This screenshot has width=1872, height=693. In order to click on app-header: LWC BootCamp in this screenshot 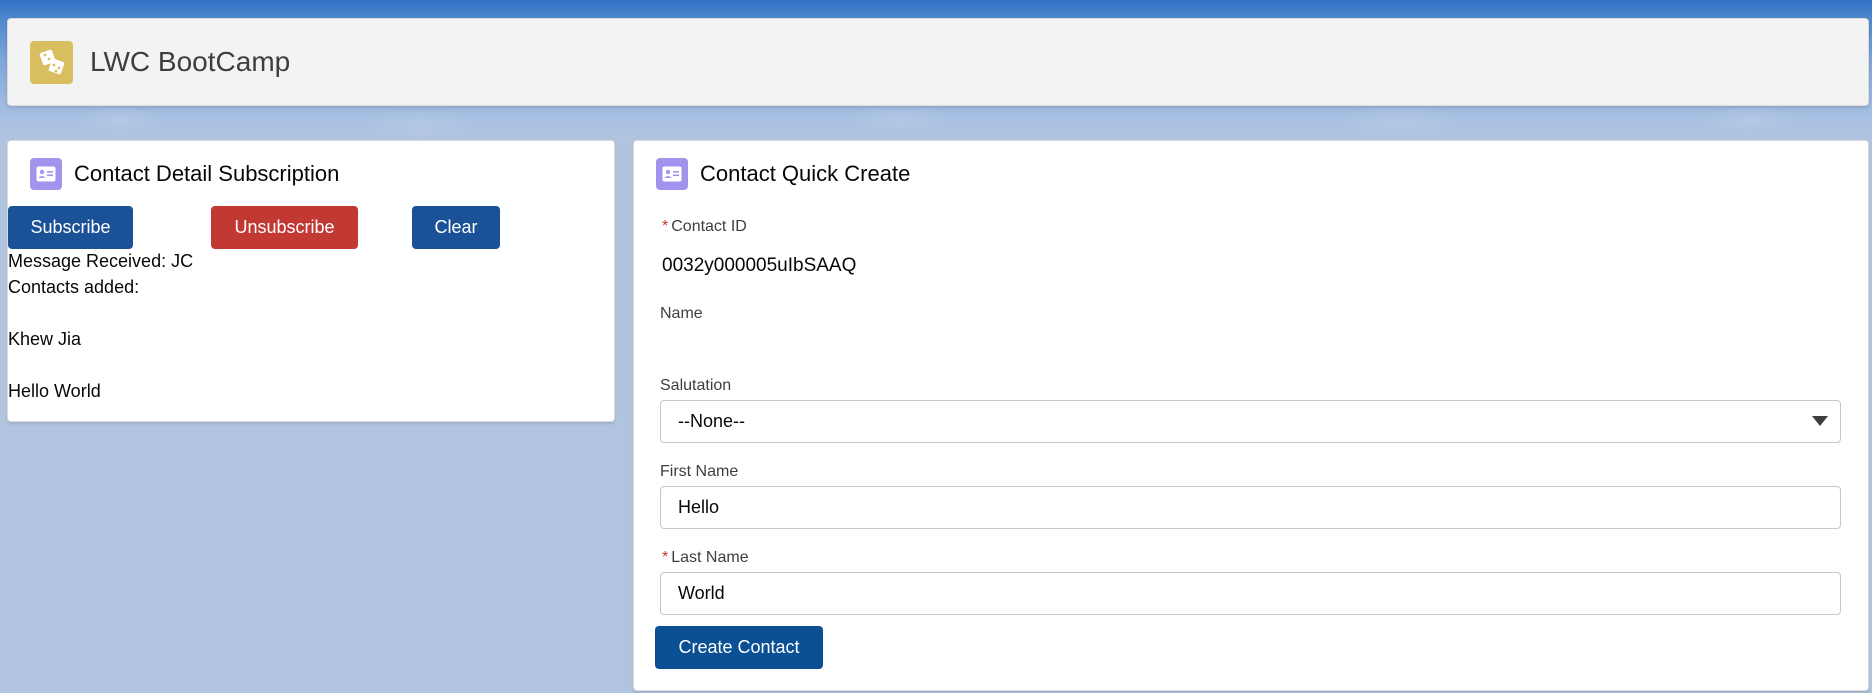, I will do `click(938, 62)`.